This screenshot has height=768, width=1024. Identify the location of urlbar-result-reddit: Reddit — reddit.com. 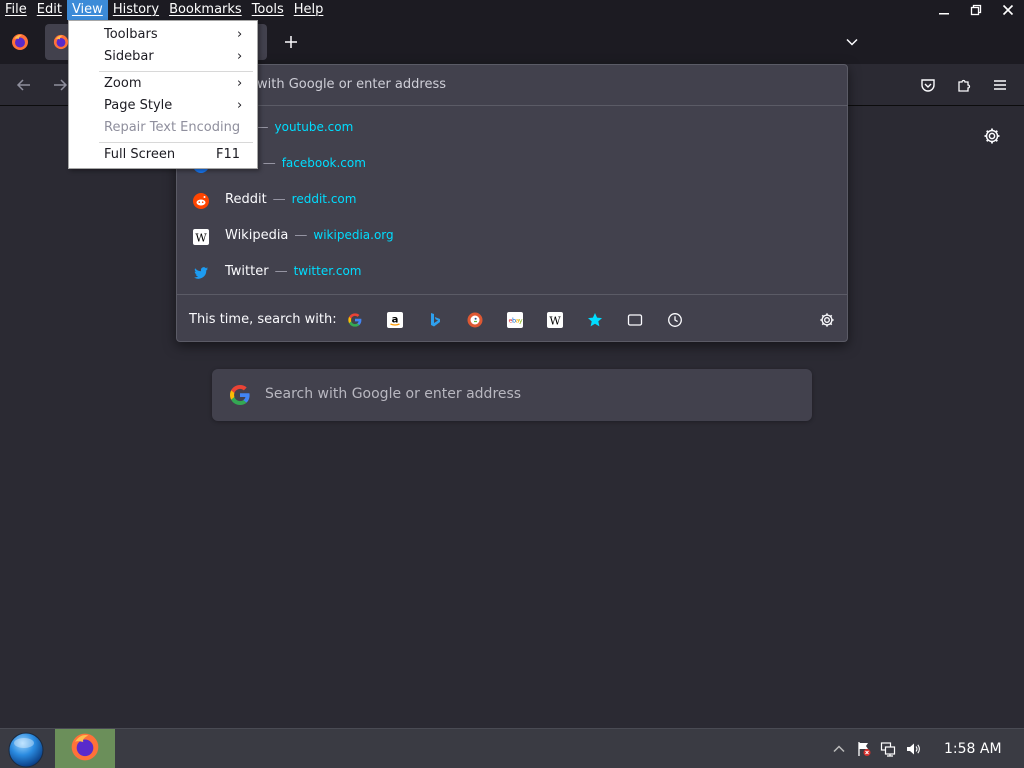
(512, 201).